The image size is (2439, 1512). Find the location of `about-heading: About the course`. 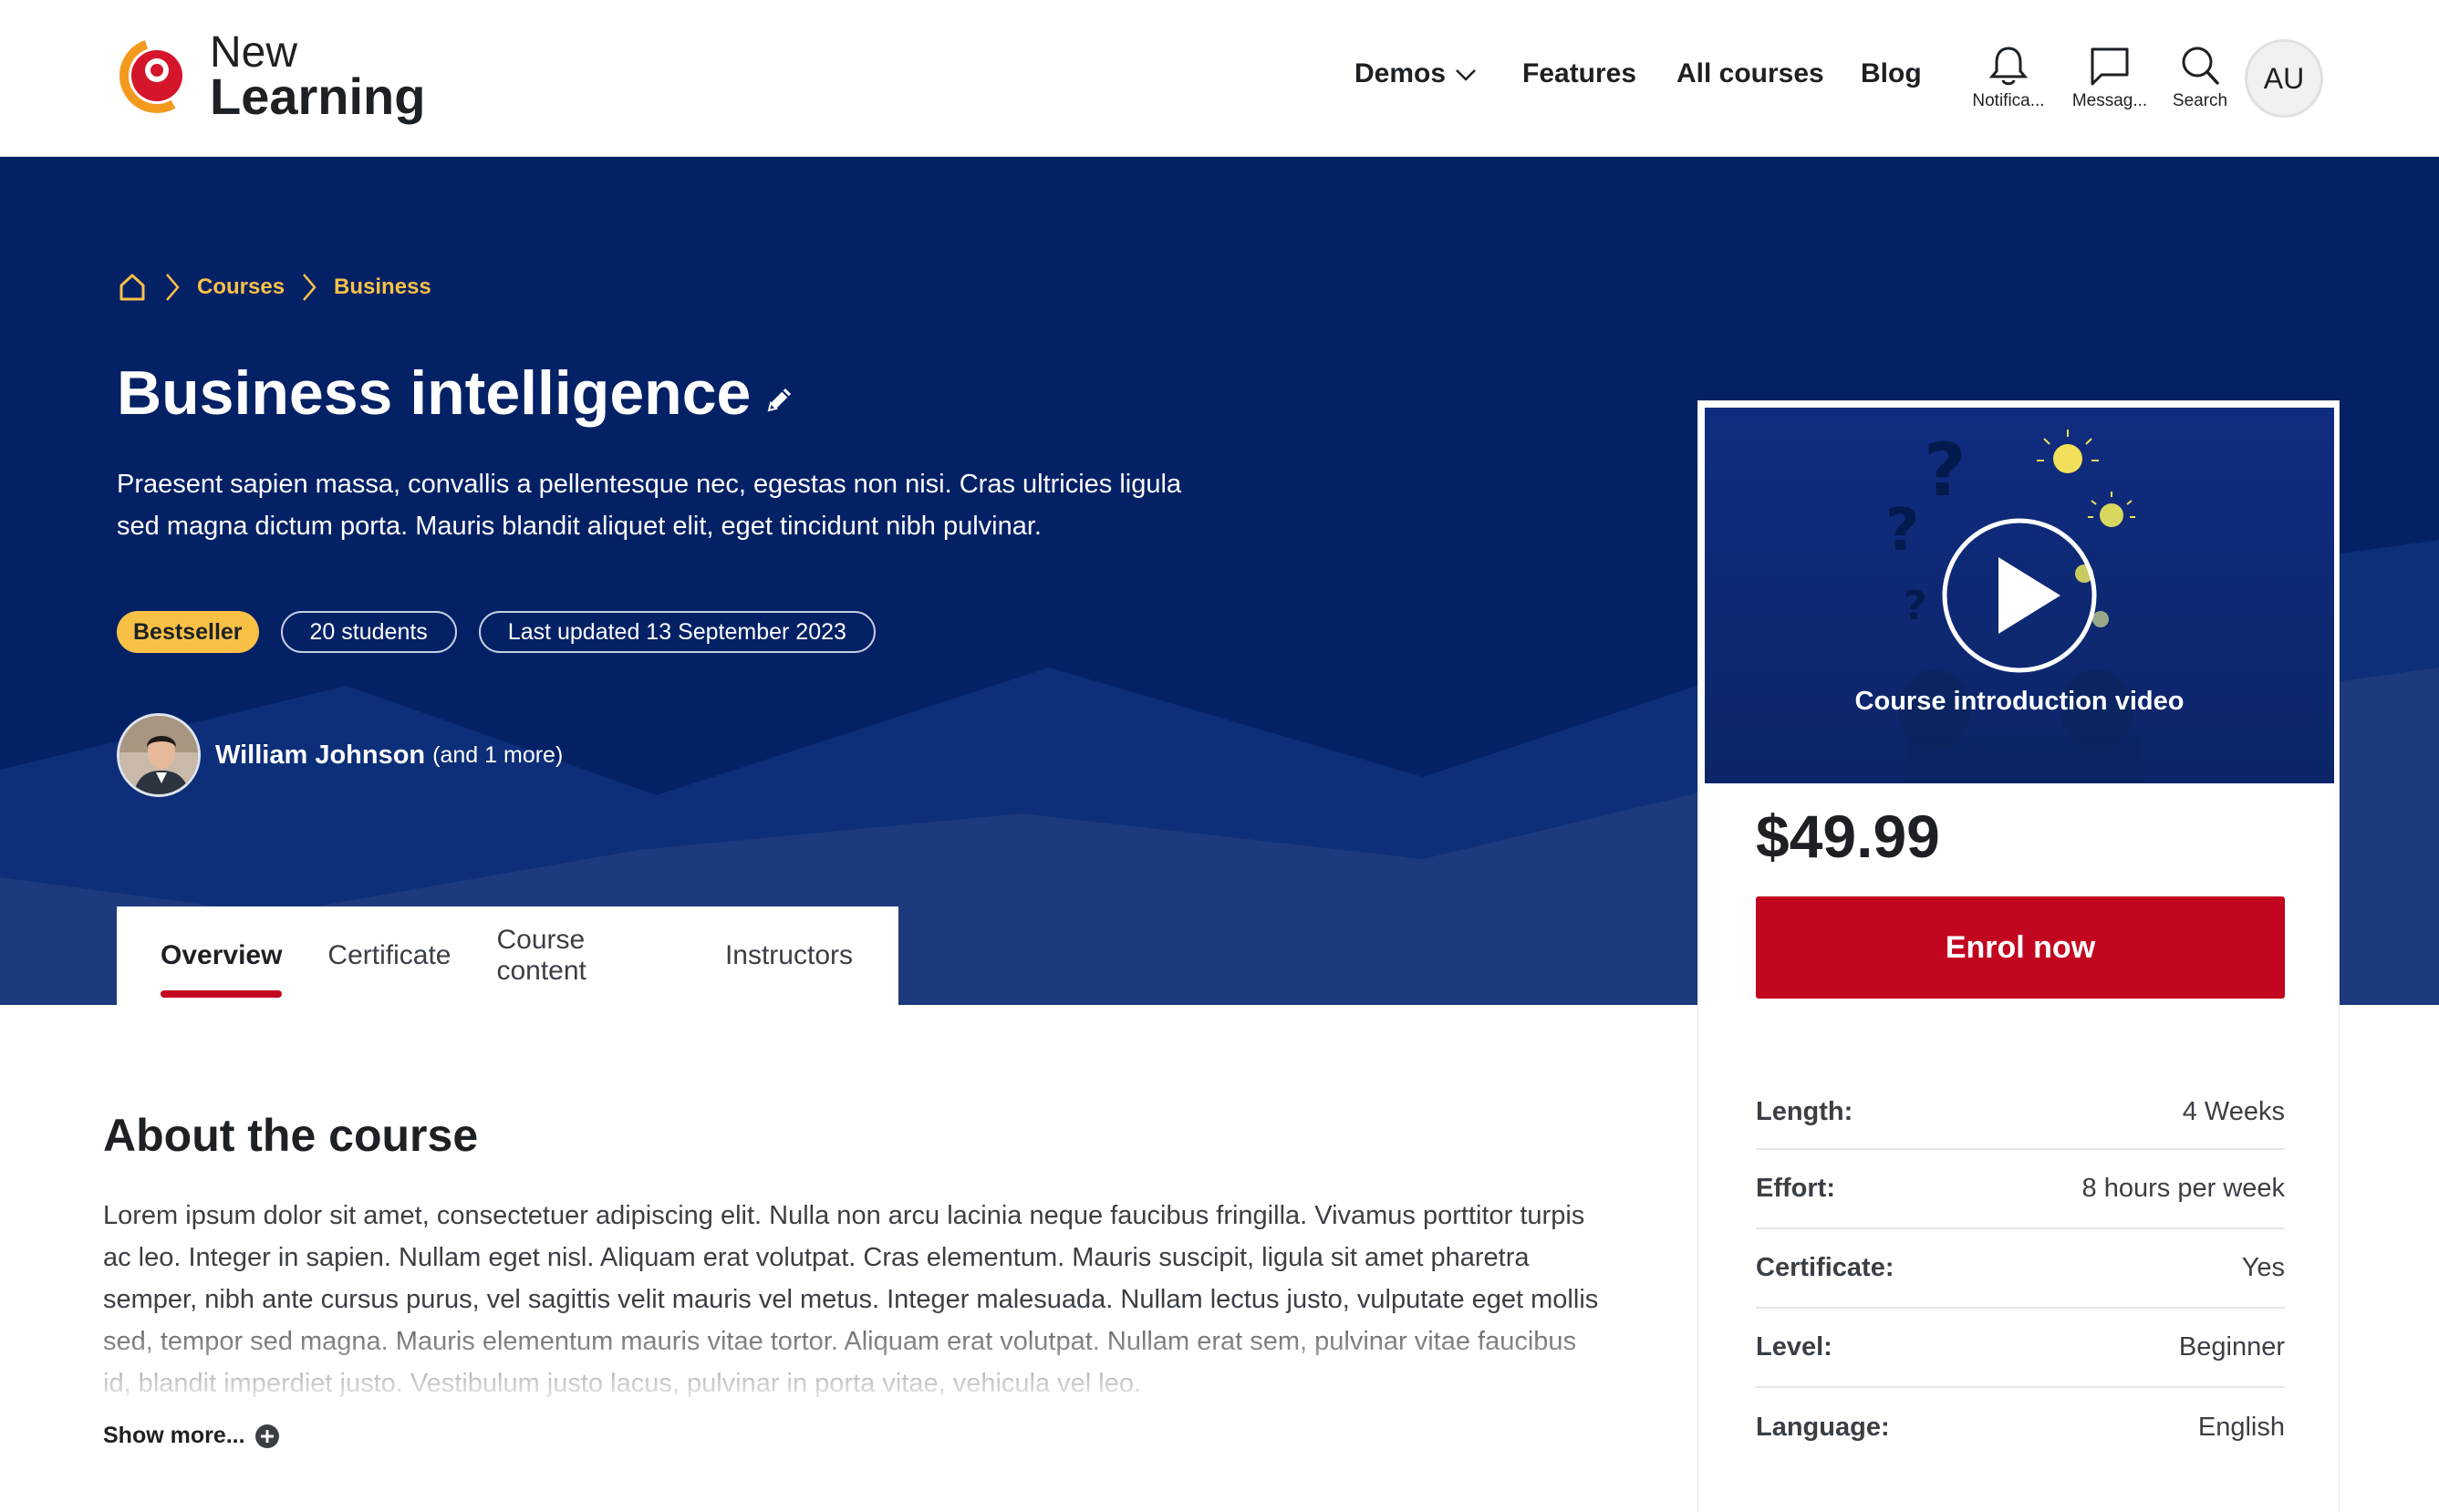

about-heading: About the course is located at coordinates (291, 1135).